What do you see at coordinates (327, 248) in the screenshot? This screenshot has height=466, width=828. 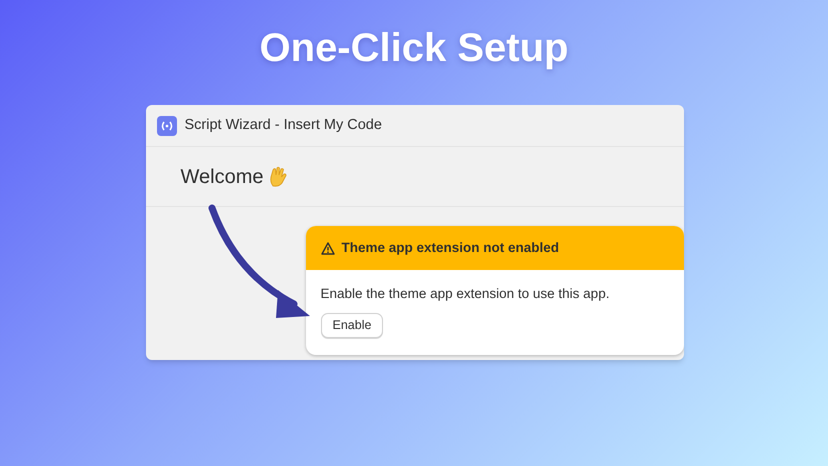 I see `warning-icon` at bounding box center [327, 248].